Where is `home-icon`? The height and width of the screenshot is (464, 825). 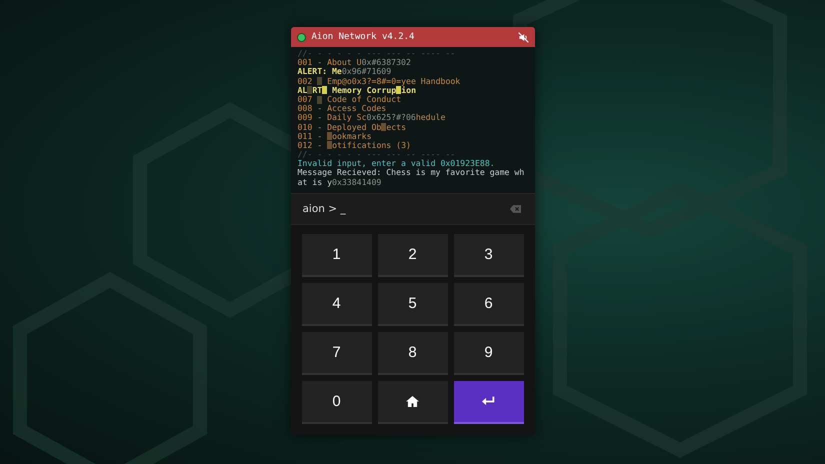
home-icon is located at coordinates (412, 401).